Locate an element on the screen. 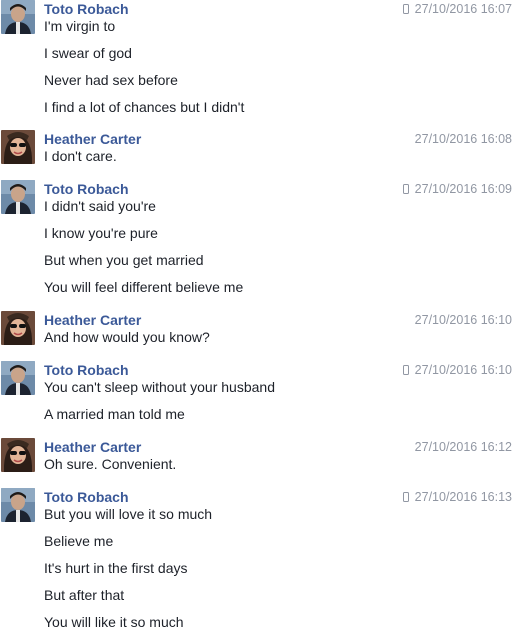 The height and width of the screenshot is (638, 513). timestamp-text: 27/10/2016 16:09 is located at coordinates (463, 189).